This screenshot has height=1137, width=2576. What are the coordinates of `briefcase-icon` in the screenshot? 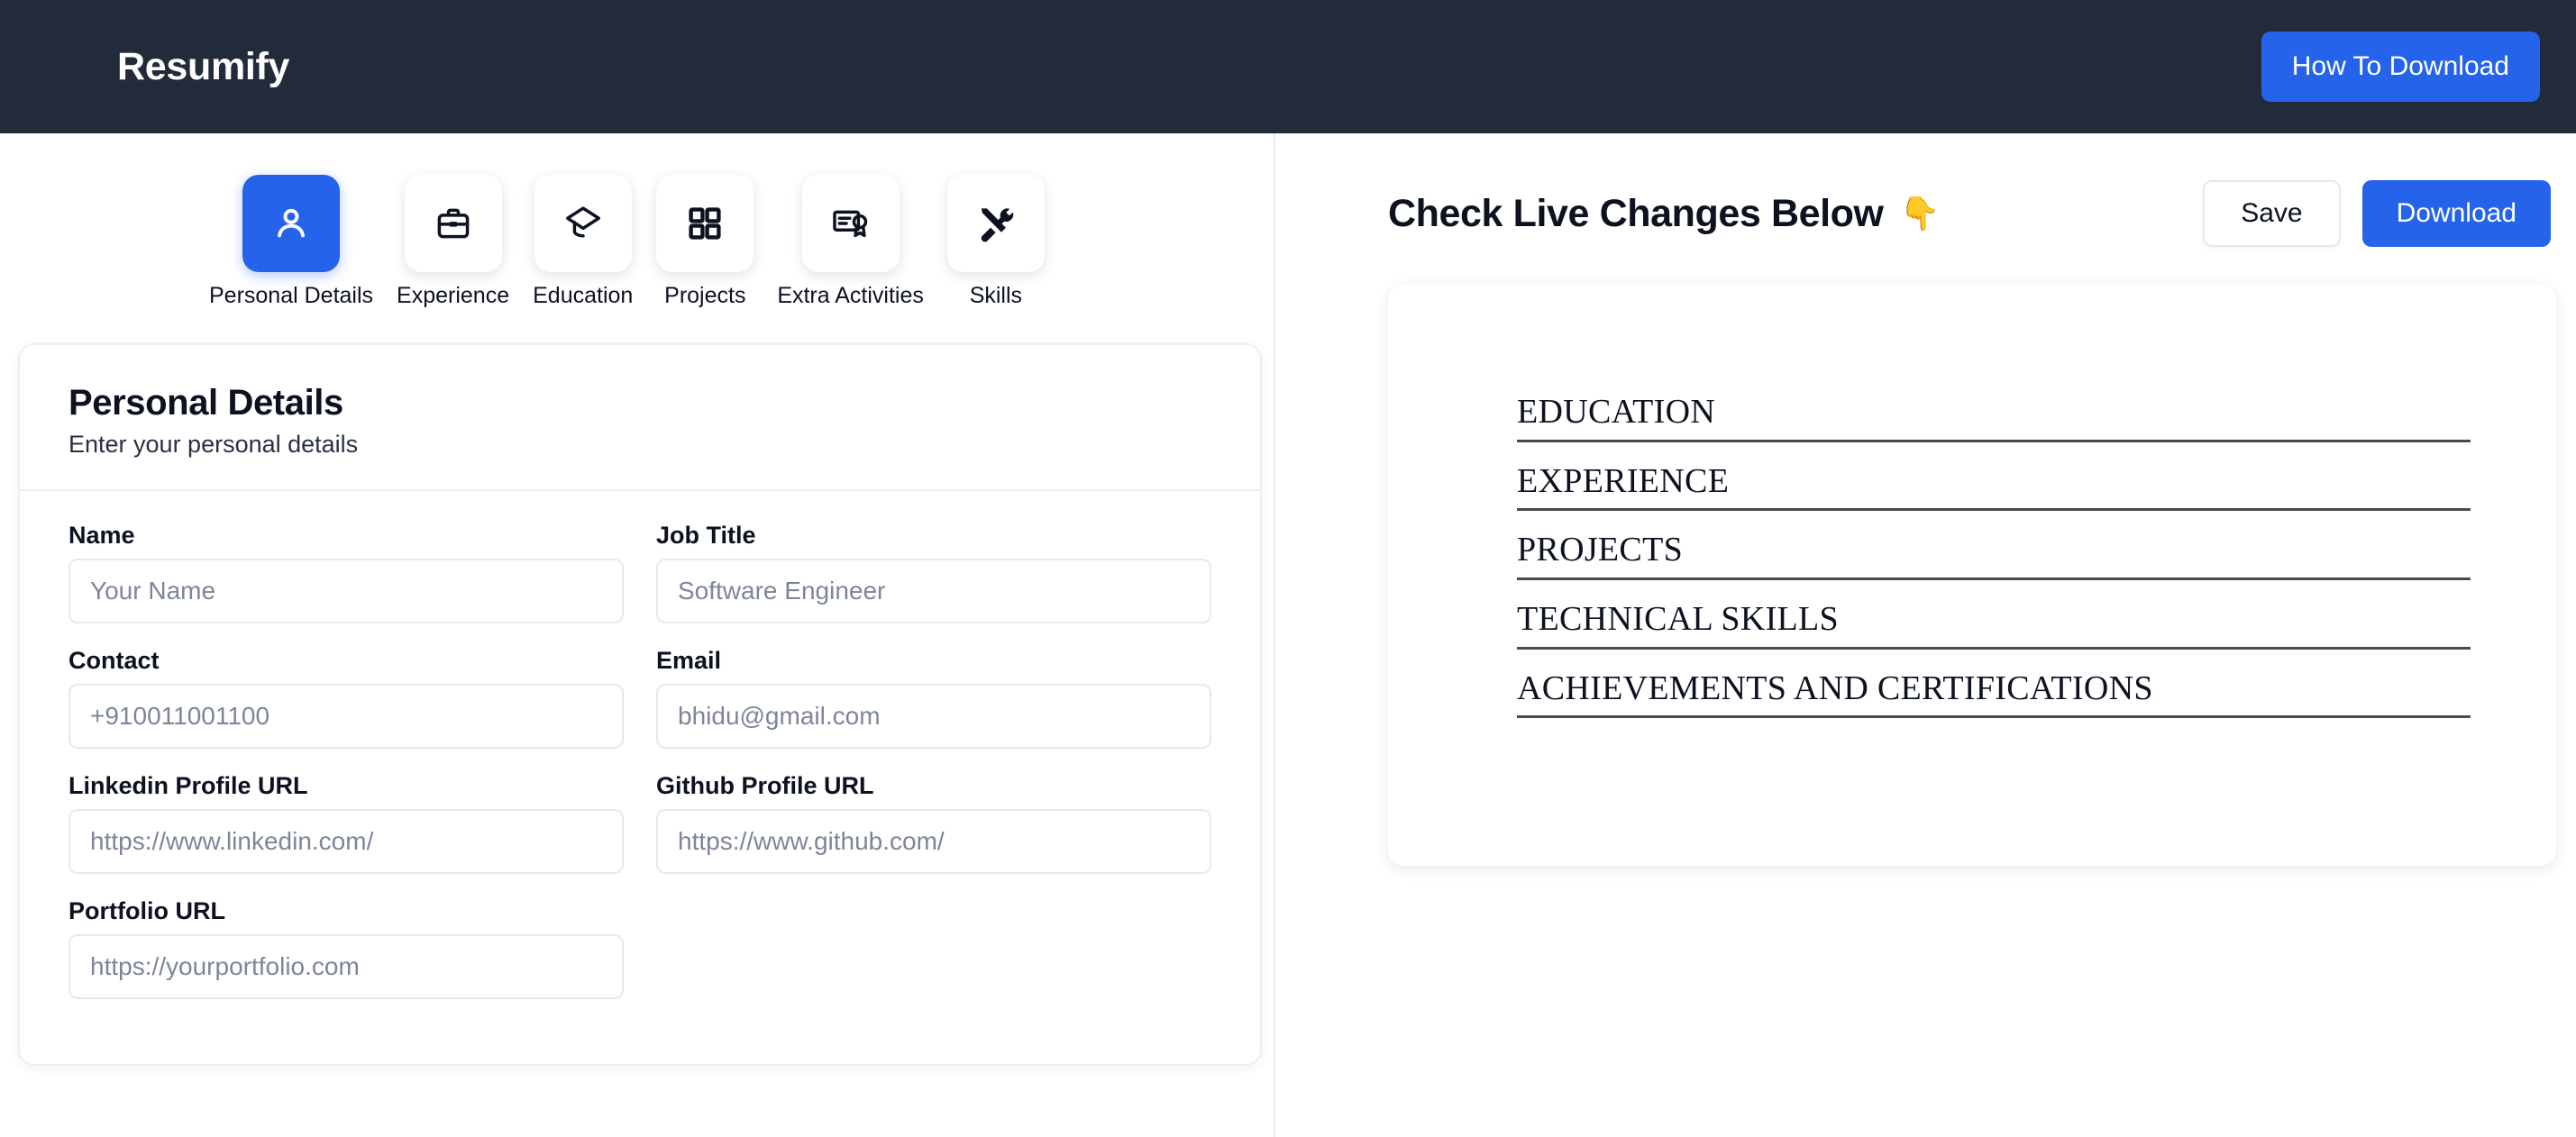 It's located at (453, 224).